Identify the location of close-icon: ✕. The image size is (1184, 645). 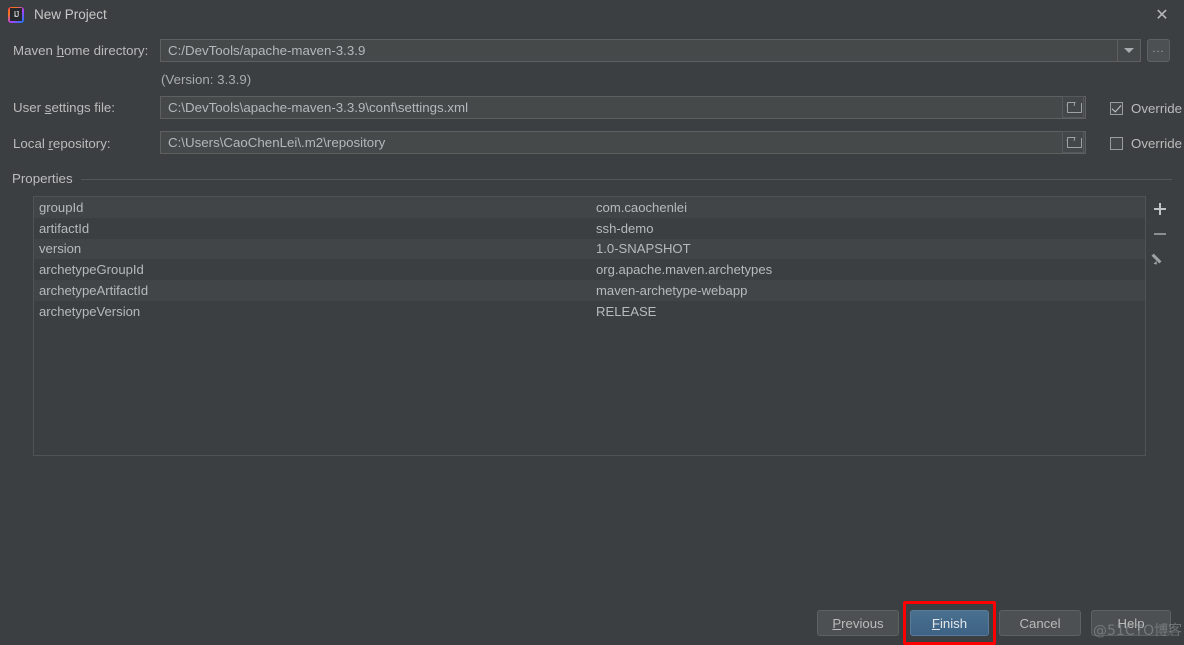
(1162, 14).